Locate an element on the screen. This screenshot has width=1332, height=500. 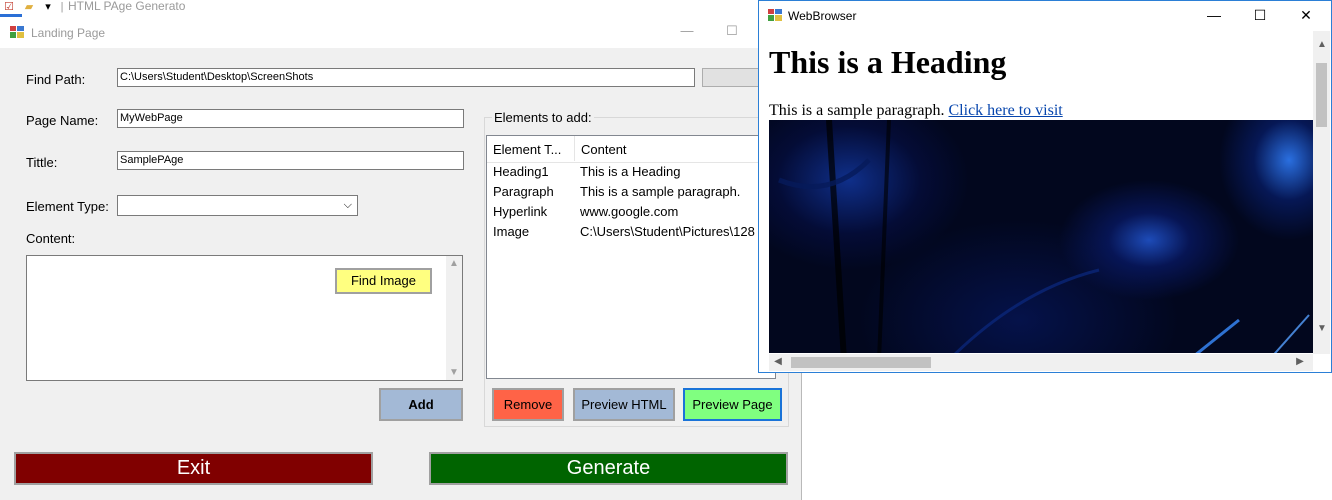
background-app-titlebar: ☑ ▰ ▾ | HTML PAge Generato is located at coordinates (380, 8).